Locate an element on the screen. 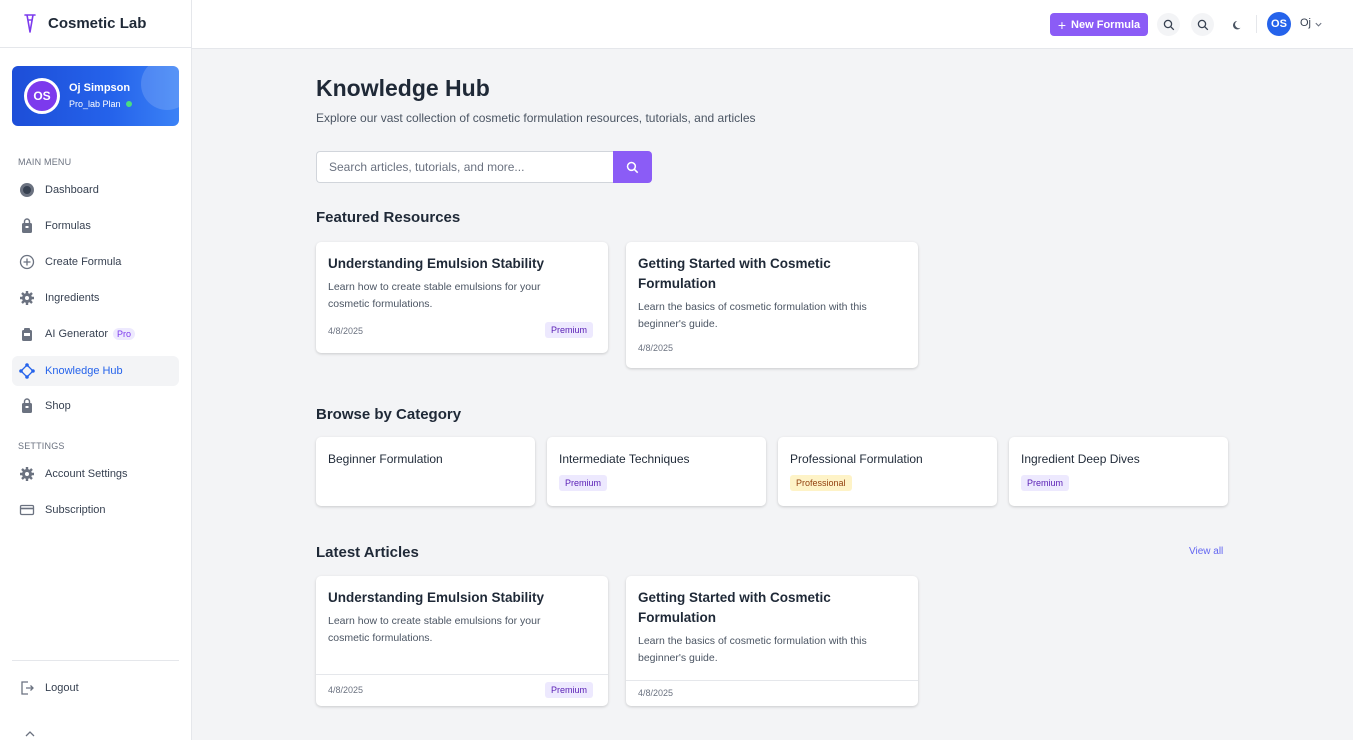 The image size is (1353, 740). logout-label: Logout is located at coordinates (62, 688).